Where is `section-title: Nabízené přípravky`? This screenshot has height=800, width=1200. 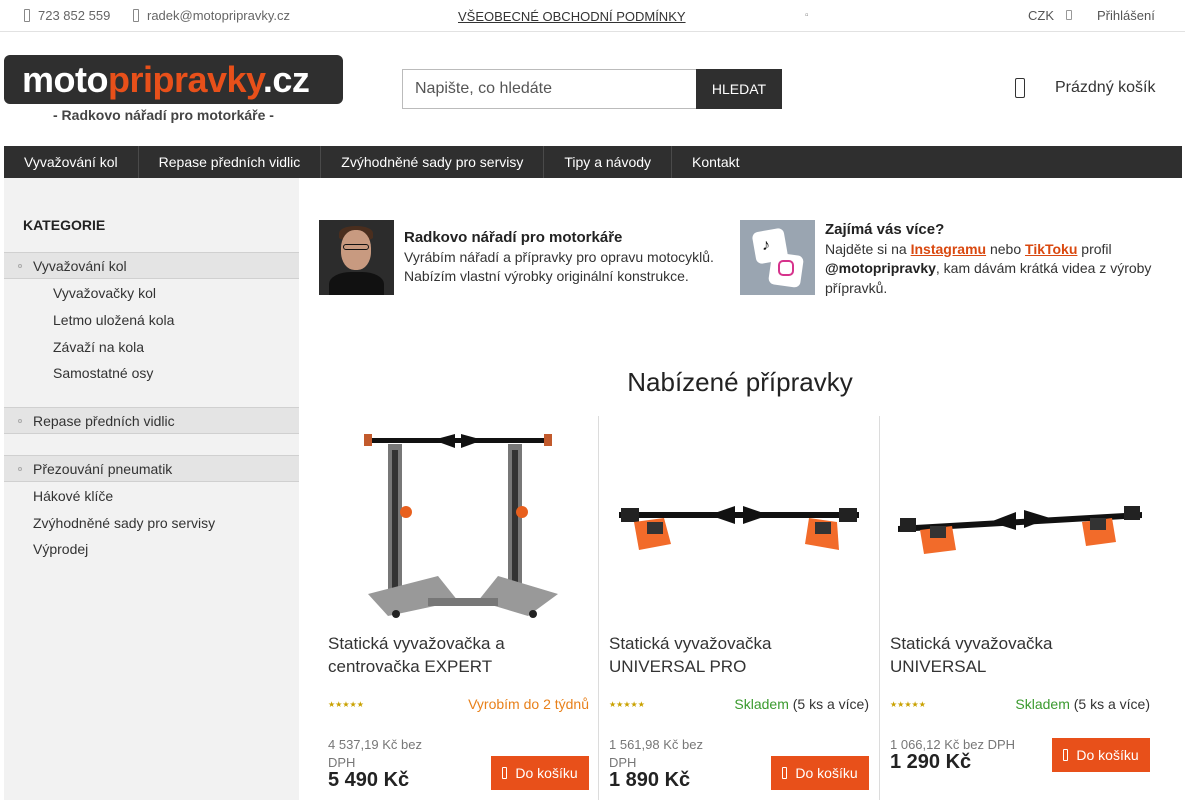 section-title: Nabízené přípravky is located at coordinates (740, 382).